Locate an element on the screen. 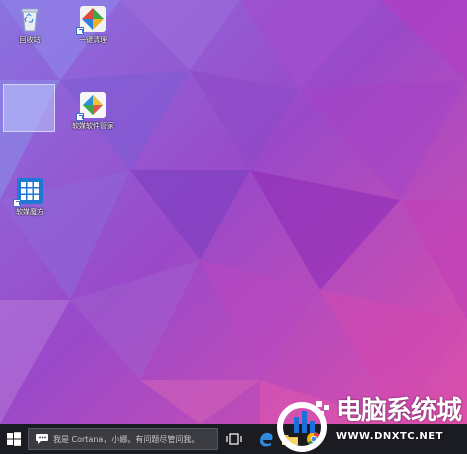 Image resolution: width=467 pixels, height=454 pixels. cube-icon is located at coordinates (29, 191).